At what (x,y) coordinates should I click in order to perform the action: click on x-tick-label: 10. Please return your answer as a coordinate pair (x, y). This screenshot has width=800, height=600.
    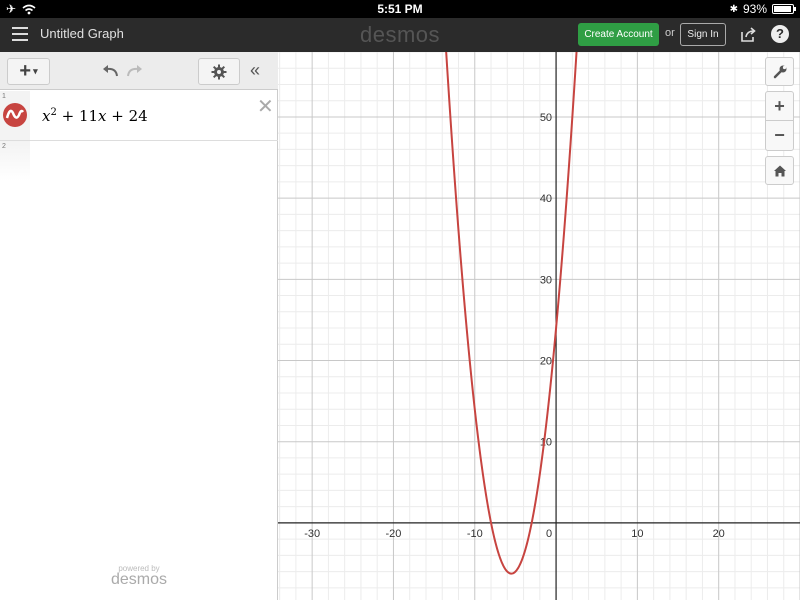
    Looking at the image, I should click on (637, 534).